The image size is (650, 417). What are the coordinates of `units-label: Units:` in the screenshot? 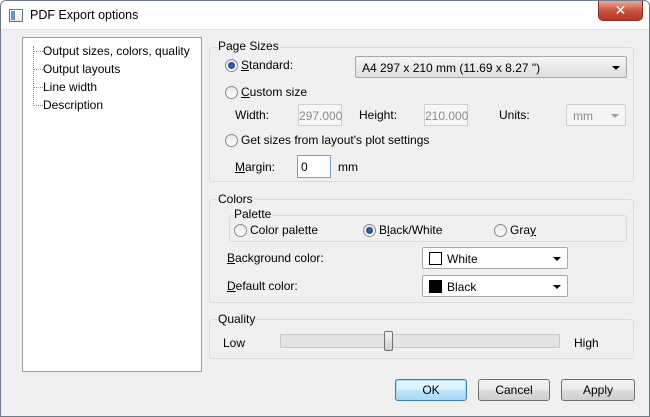 It's located at (514, 115).